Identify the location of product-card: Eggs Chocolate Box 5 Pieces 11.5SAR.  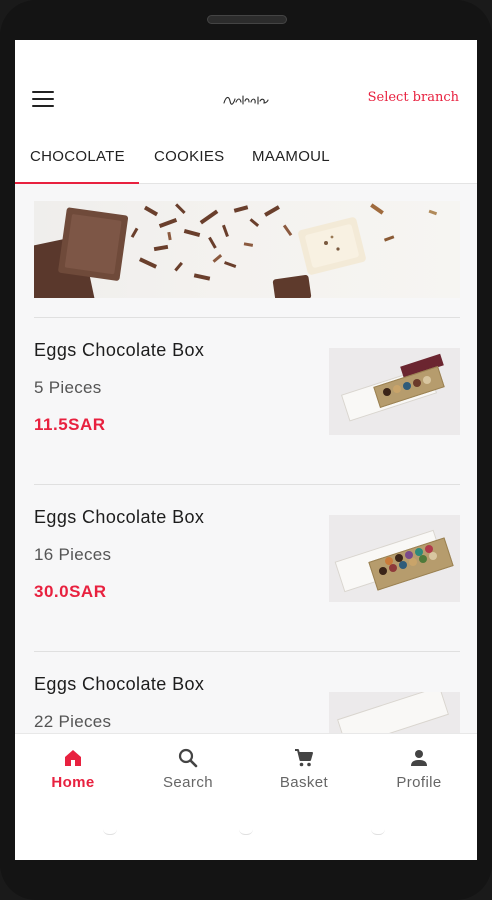
(246, 405).